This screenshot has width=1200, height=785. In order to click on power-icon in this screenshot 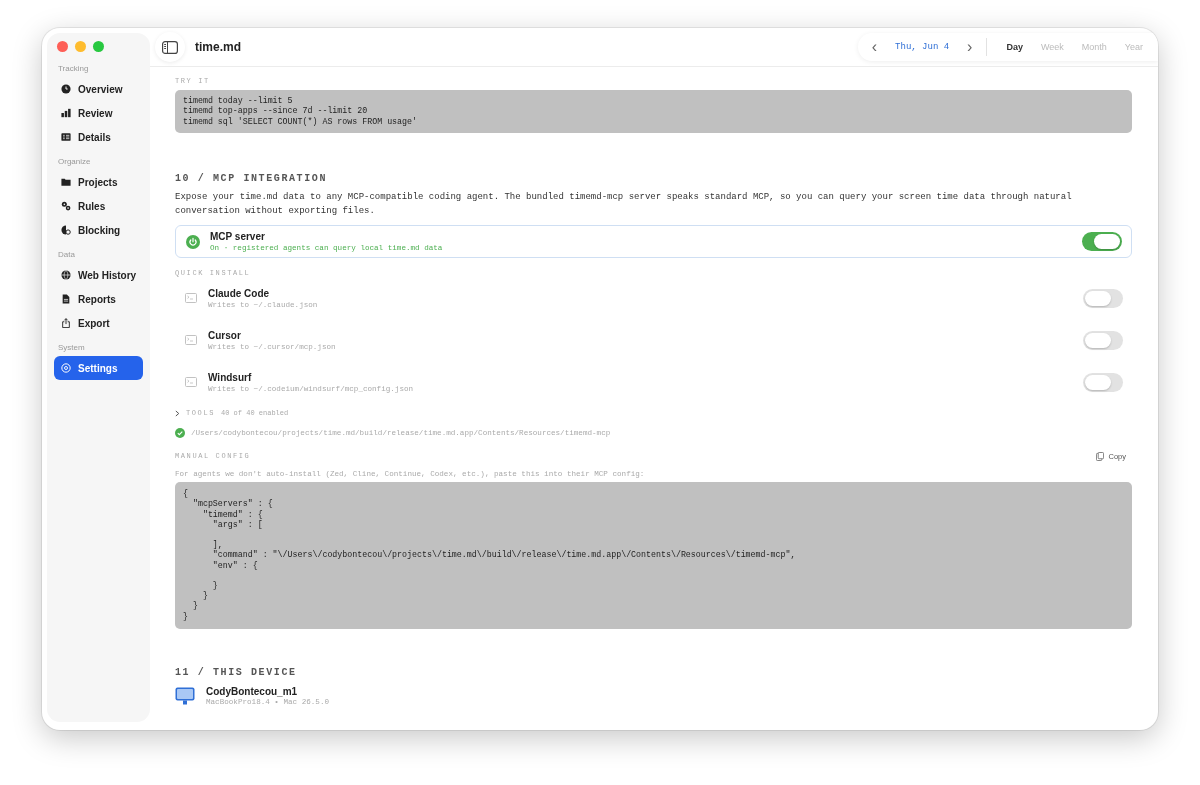, I will do `click(193, 241)`.